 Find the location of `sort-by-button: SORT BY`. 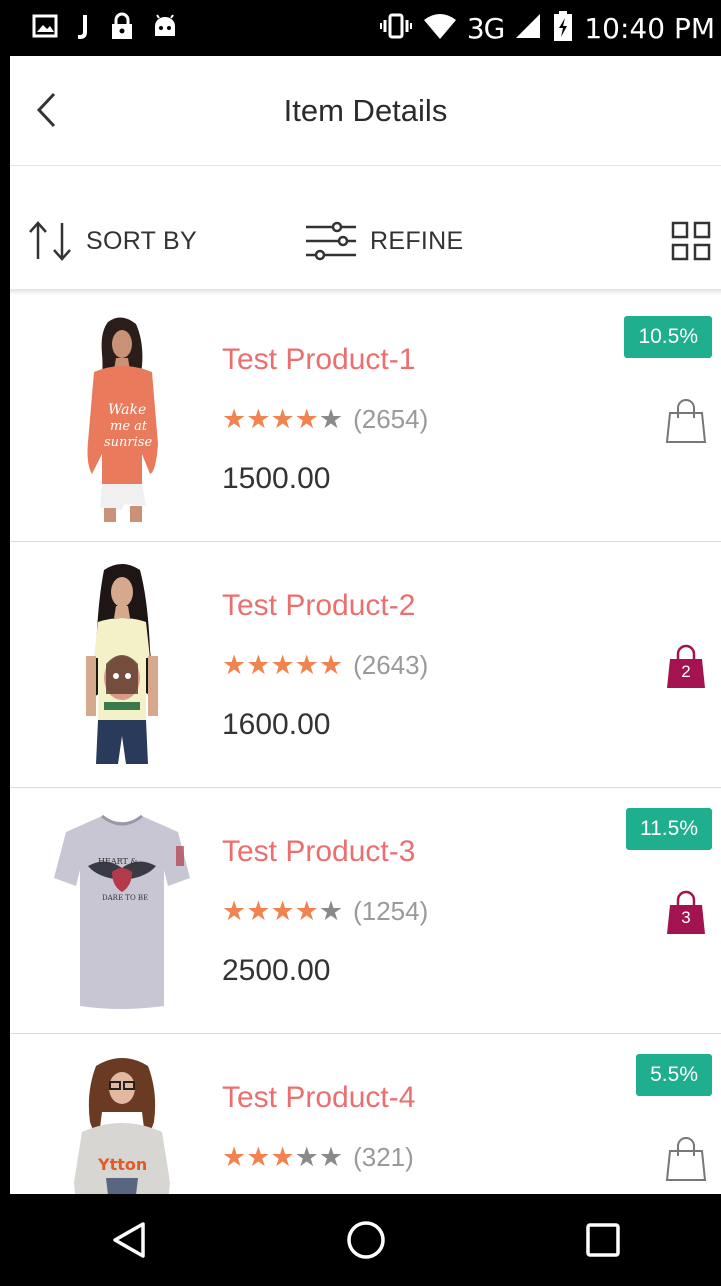

sort-by-button: SORT BY is located at coordinates (111, 241).